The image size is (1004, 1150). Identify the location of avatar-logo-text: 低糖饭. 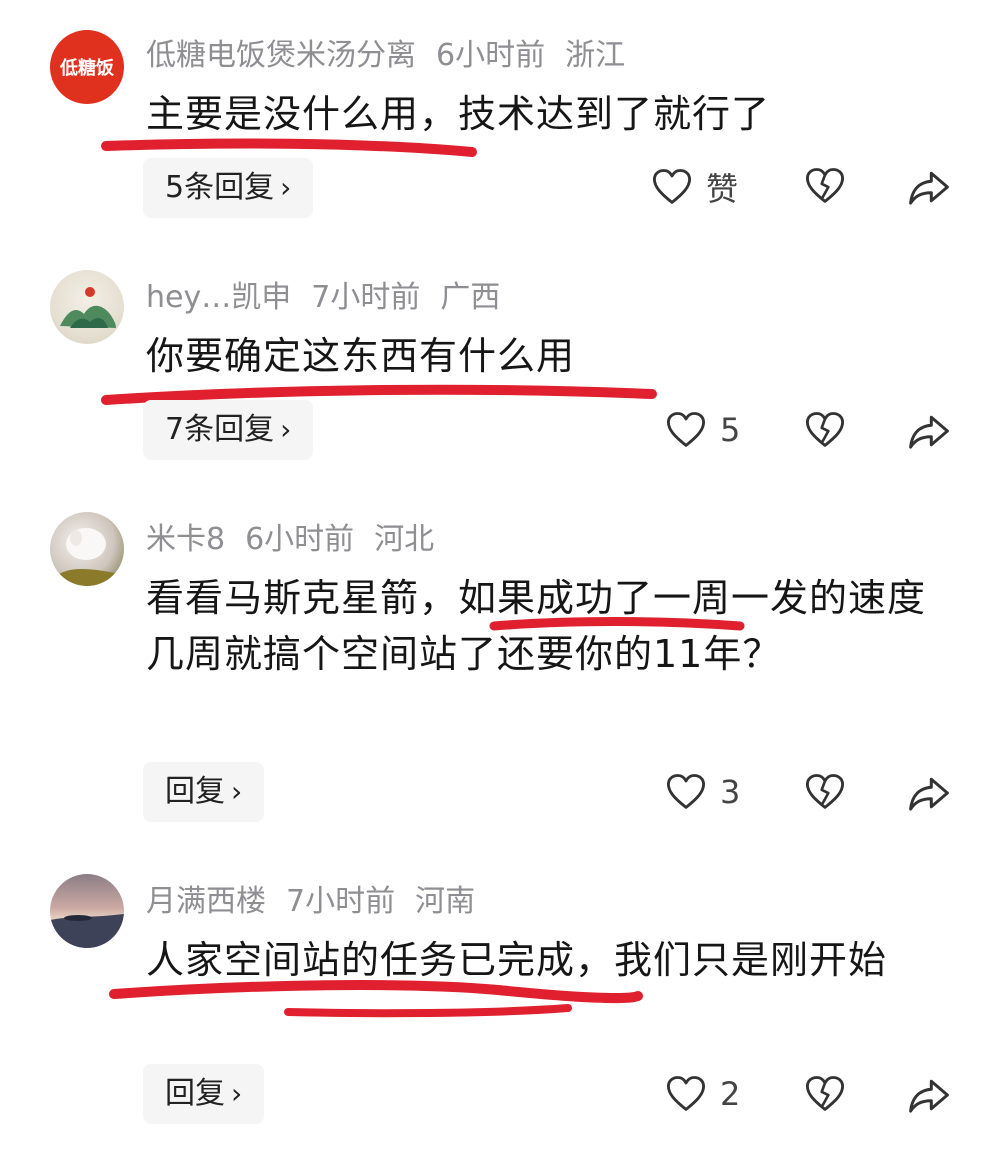
(87, 68).